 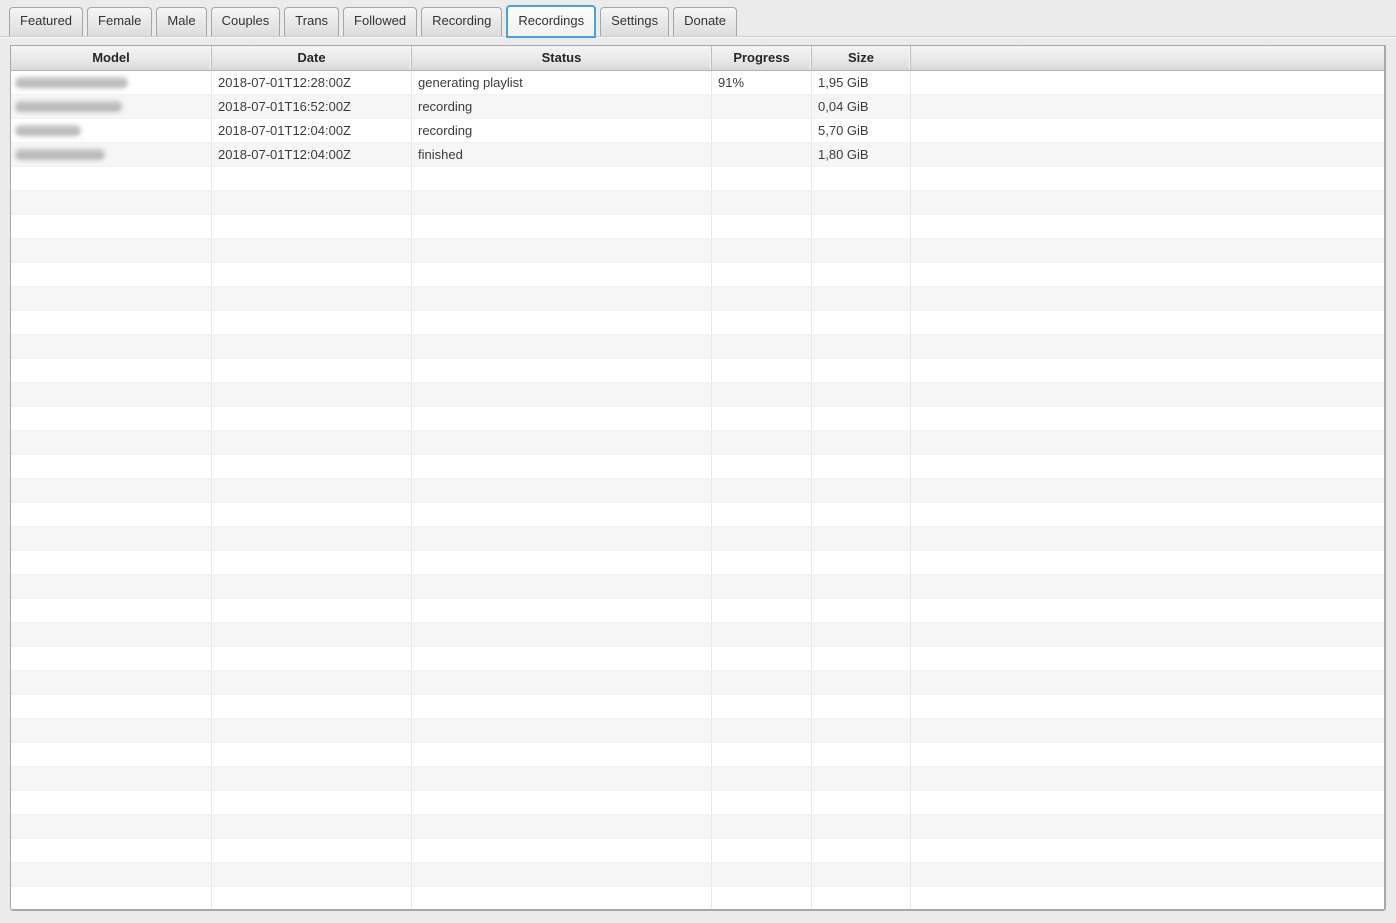 I want to click on table-row: 2018-07-01T16:52:00Z recording 0,04 GiB, so click(x=697, y=107).